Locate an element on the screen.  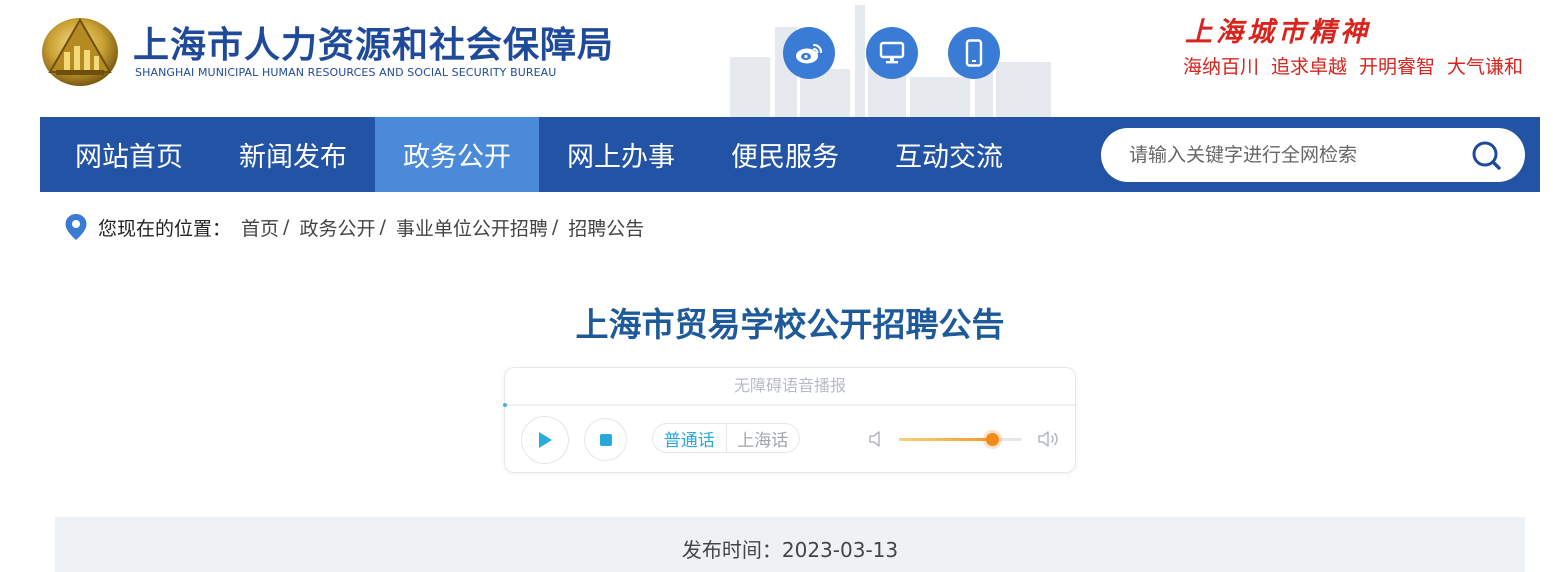
location-pin-icon is located at coordinates (76, 227).